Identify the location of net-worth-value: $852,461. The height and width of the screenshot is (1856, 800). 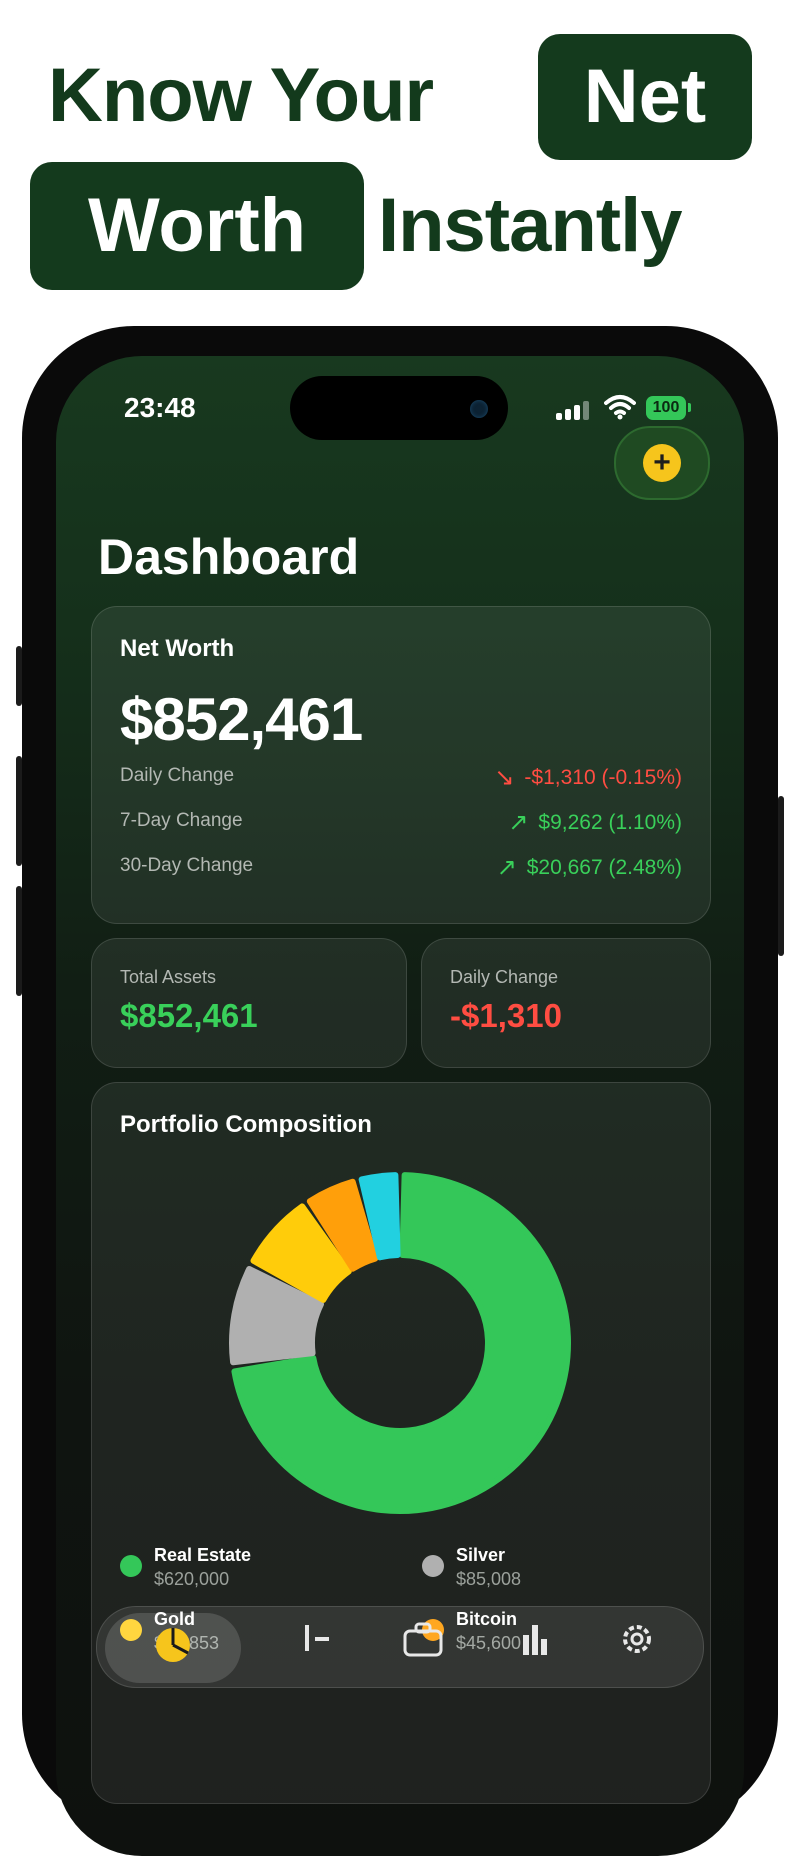
(241, 719).